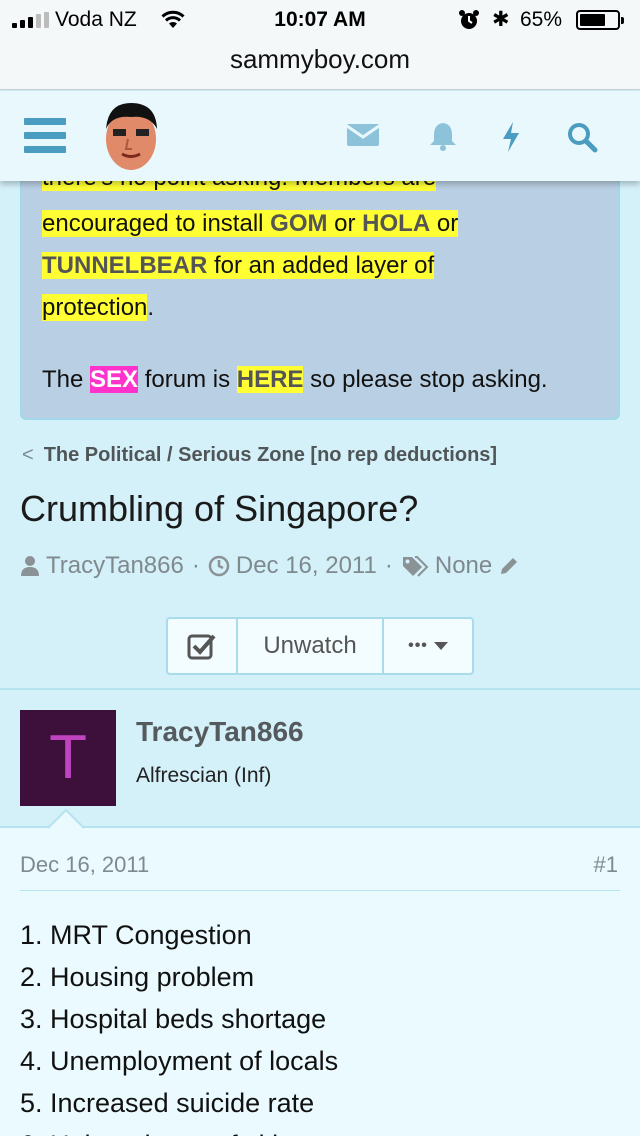 This screenshot has height=1136, width=640. Describe the element at coordinates (45, 136) in the screenshot. I see `menu-icon` at that location.